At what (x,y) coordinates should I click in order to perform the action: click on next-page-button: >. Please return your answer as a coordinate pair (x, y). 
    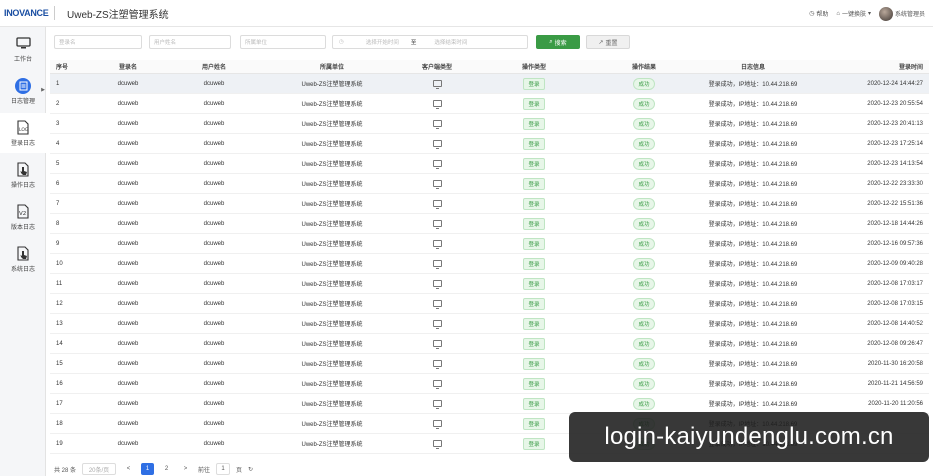
    Looking at the image, I should click on (185, 469).